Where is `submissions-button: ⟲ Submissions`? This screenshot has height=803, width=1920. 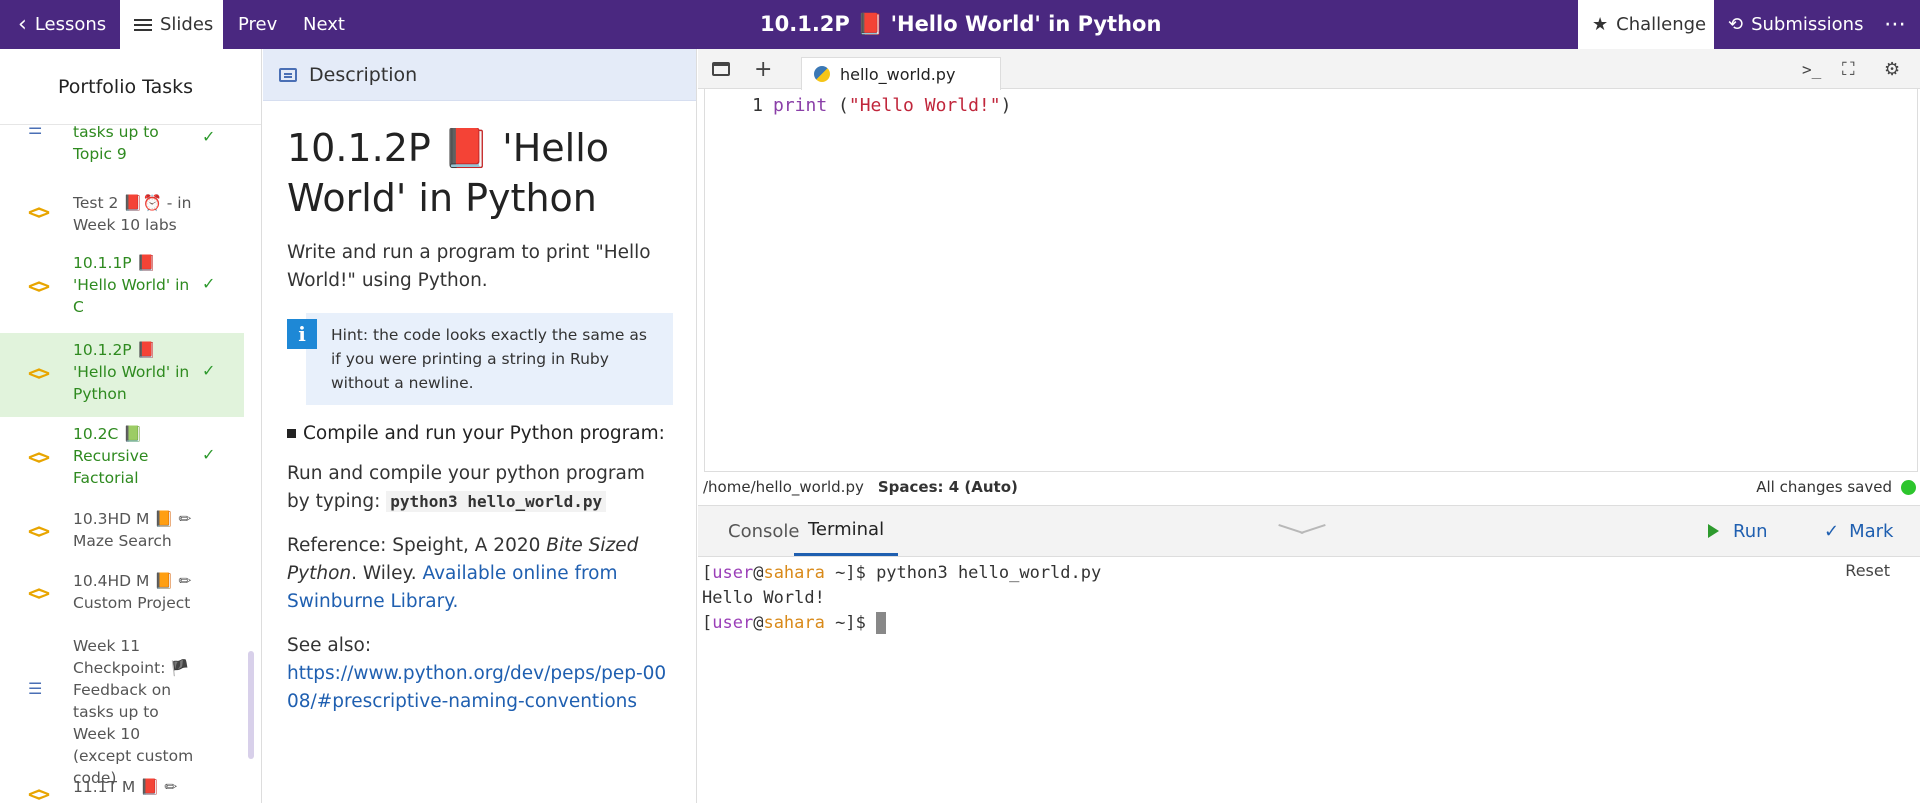
submissions-button: ⟲ Submissions is located at coordinates (1795, 24).